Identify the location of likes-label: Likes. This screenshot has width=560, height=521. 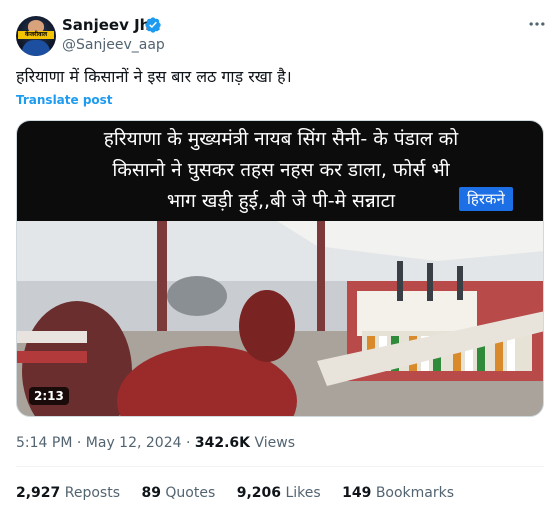
(303, 493).